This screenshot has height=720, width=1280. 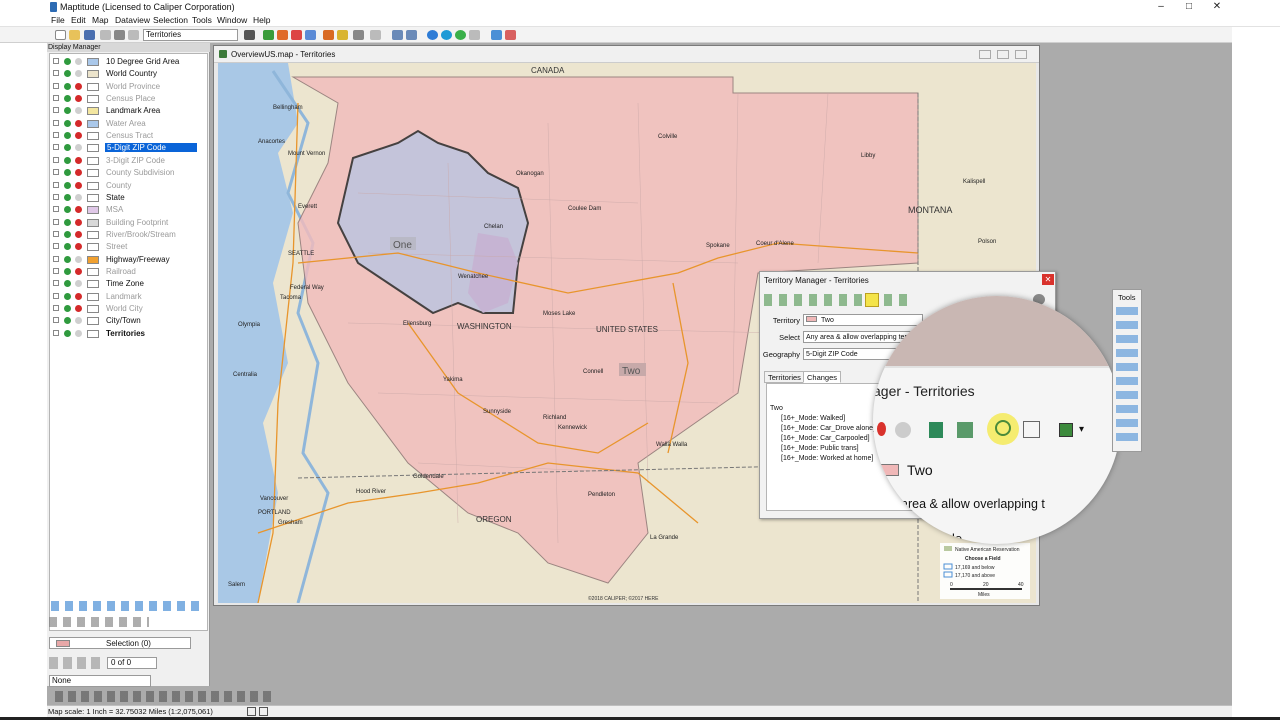 What do you see at coordinates (342, 35) in the screenshot?
I see `chart-icon` at bounding box center [342, 35].